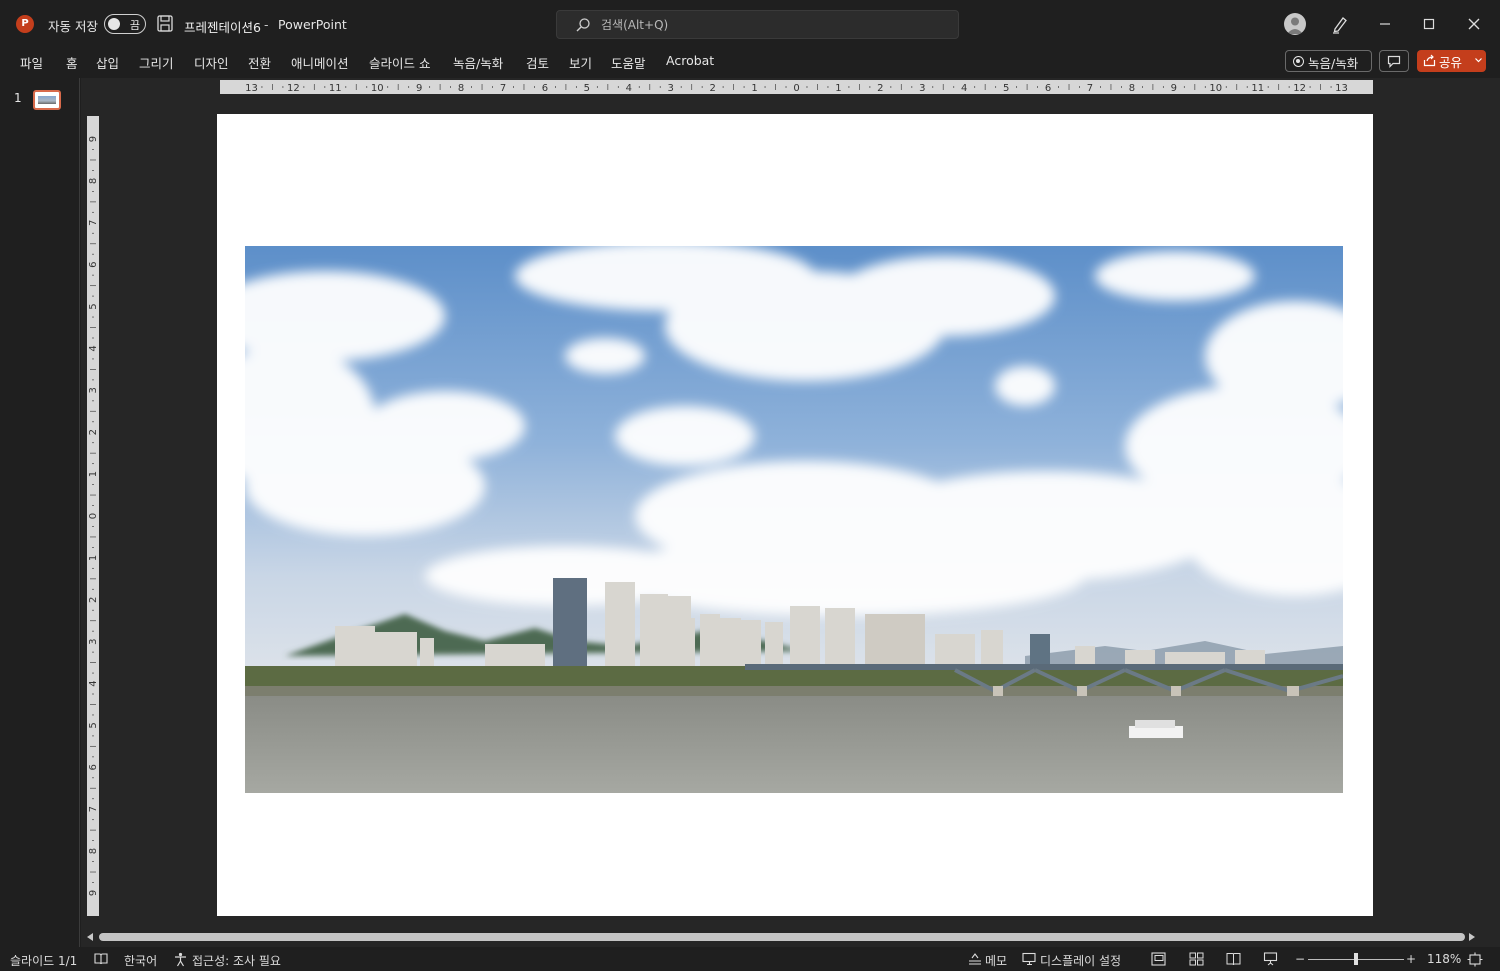  I want to click on search-box, so click(757, 24).